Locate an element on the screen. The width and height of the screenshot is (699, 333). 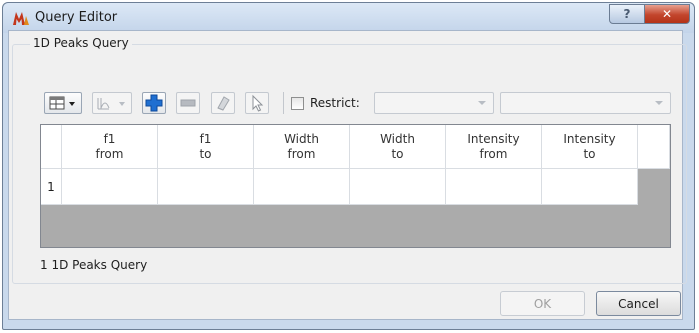
ok-button: OK is located at coordinates (542, 303).